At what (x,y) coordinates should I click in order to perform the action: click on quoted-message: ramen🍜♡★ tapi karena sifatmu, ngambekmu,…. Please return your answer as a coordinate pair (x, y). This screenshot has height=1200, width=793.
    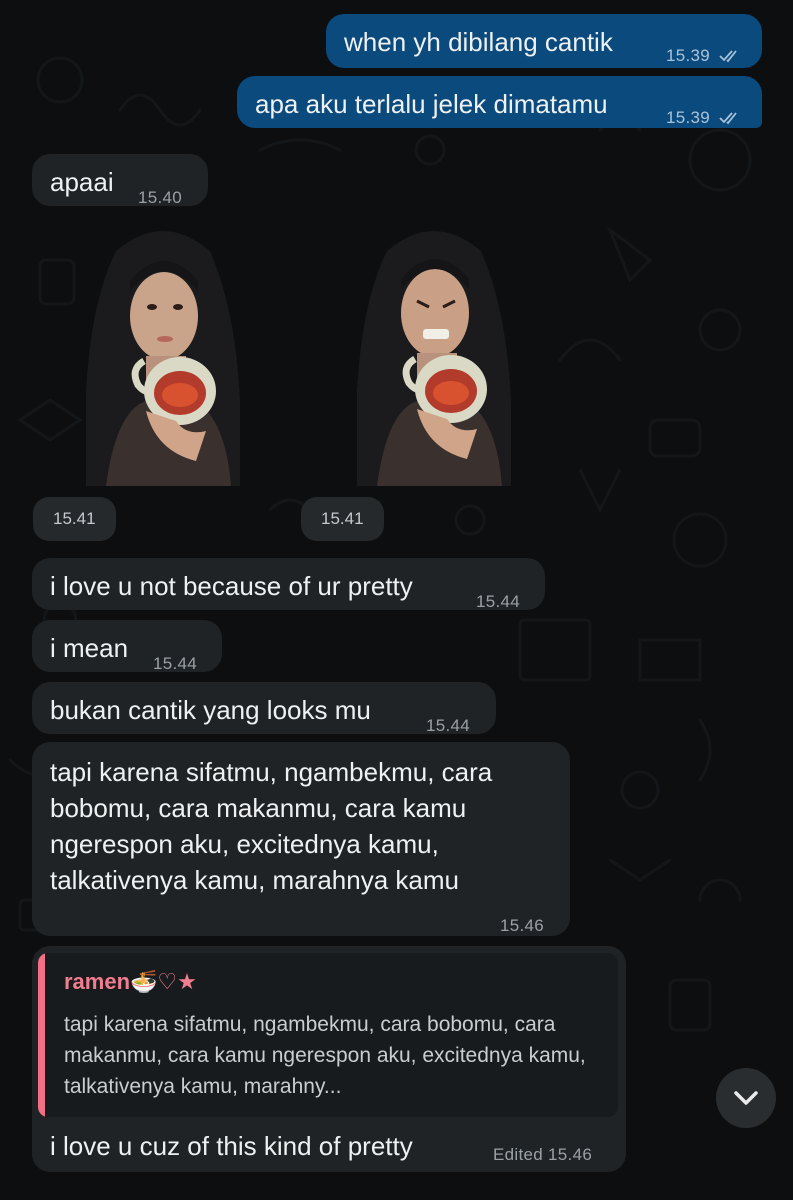
    Looking at the image, I should click on (328, 1035).